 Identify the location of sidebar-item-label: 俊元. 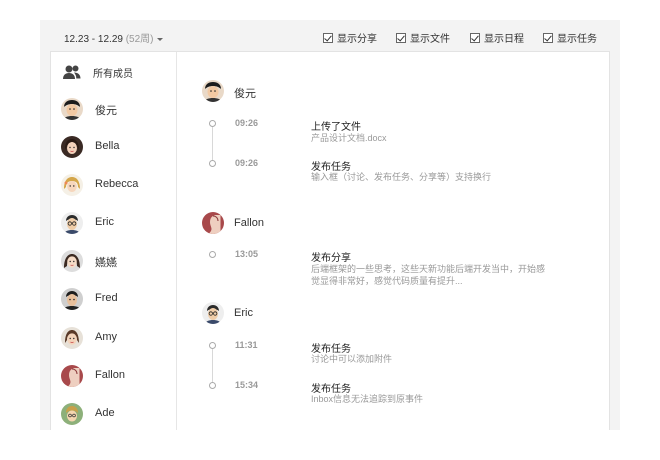
(106, 111).